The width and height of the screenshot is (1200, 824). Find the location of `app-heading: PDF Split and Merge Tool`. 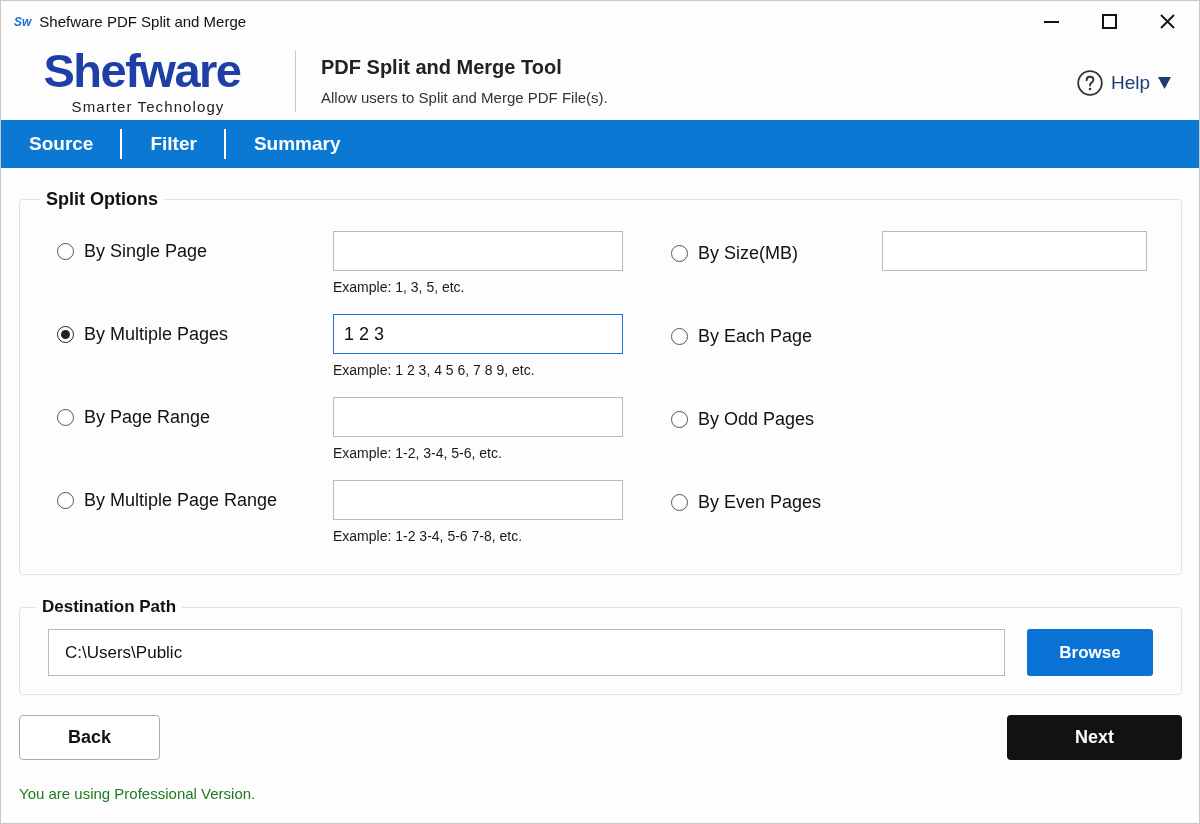

app-heading: PDF Split and Merge Tool is located at coordinates (442, 67).